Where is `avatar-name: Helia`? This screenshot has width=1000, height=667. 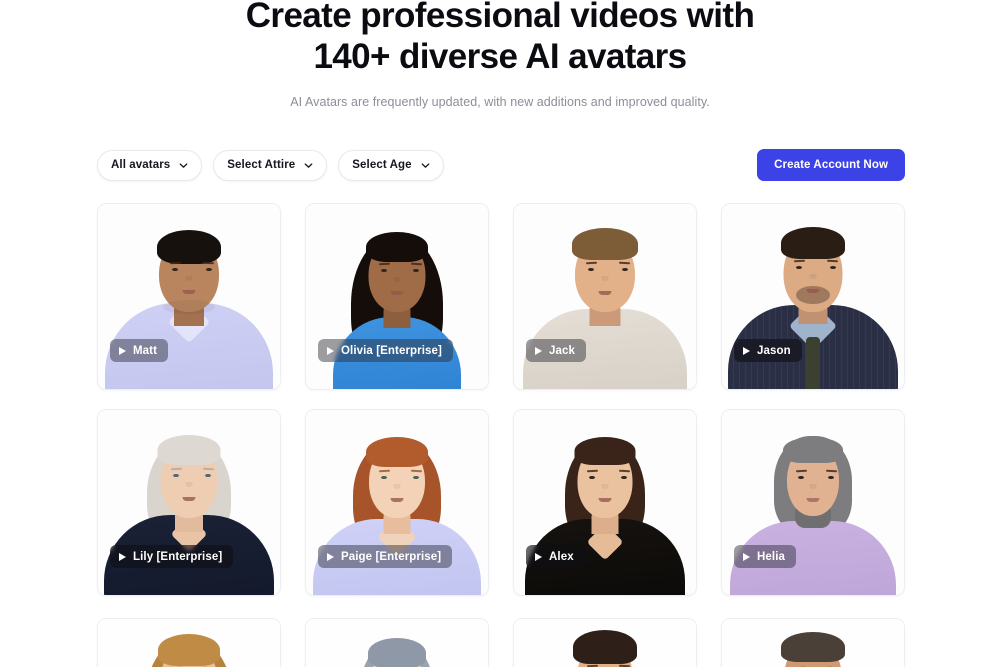
avatar-name: Helia is located at coordinates (771, 556).